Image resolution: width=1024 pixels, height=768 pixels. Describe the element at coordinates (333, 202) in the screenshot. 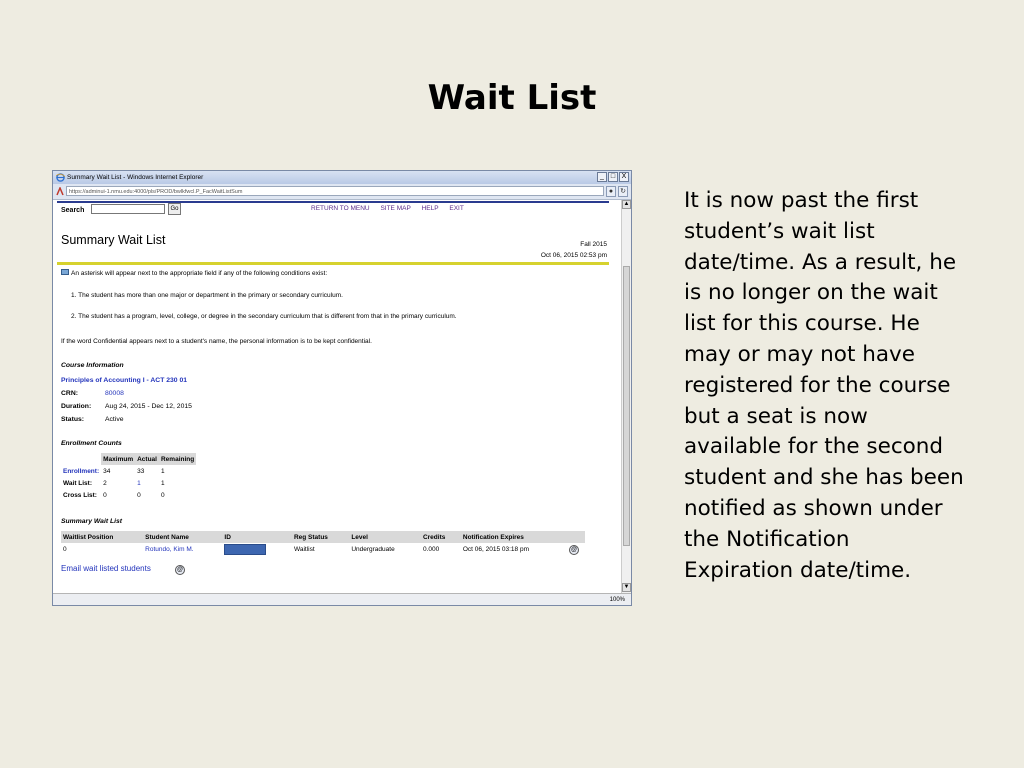

I see `top-divider` at that location.